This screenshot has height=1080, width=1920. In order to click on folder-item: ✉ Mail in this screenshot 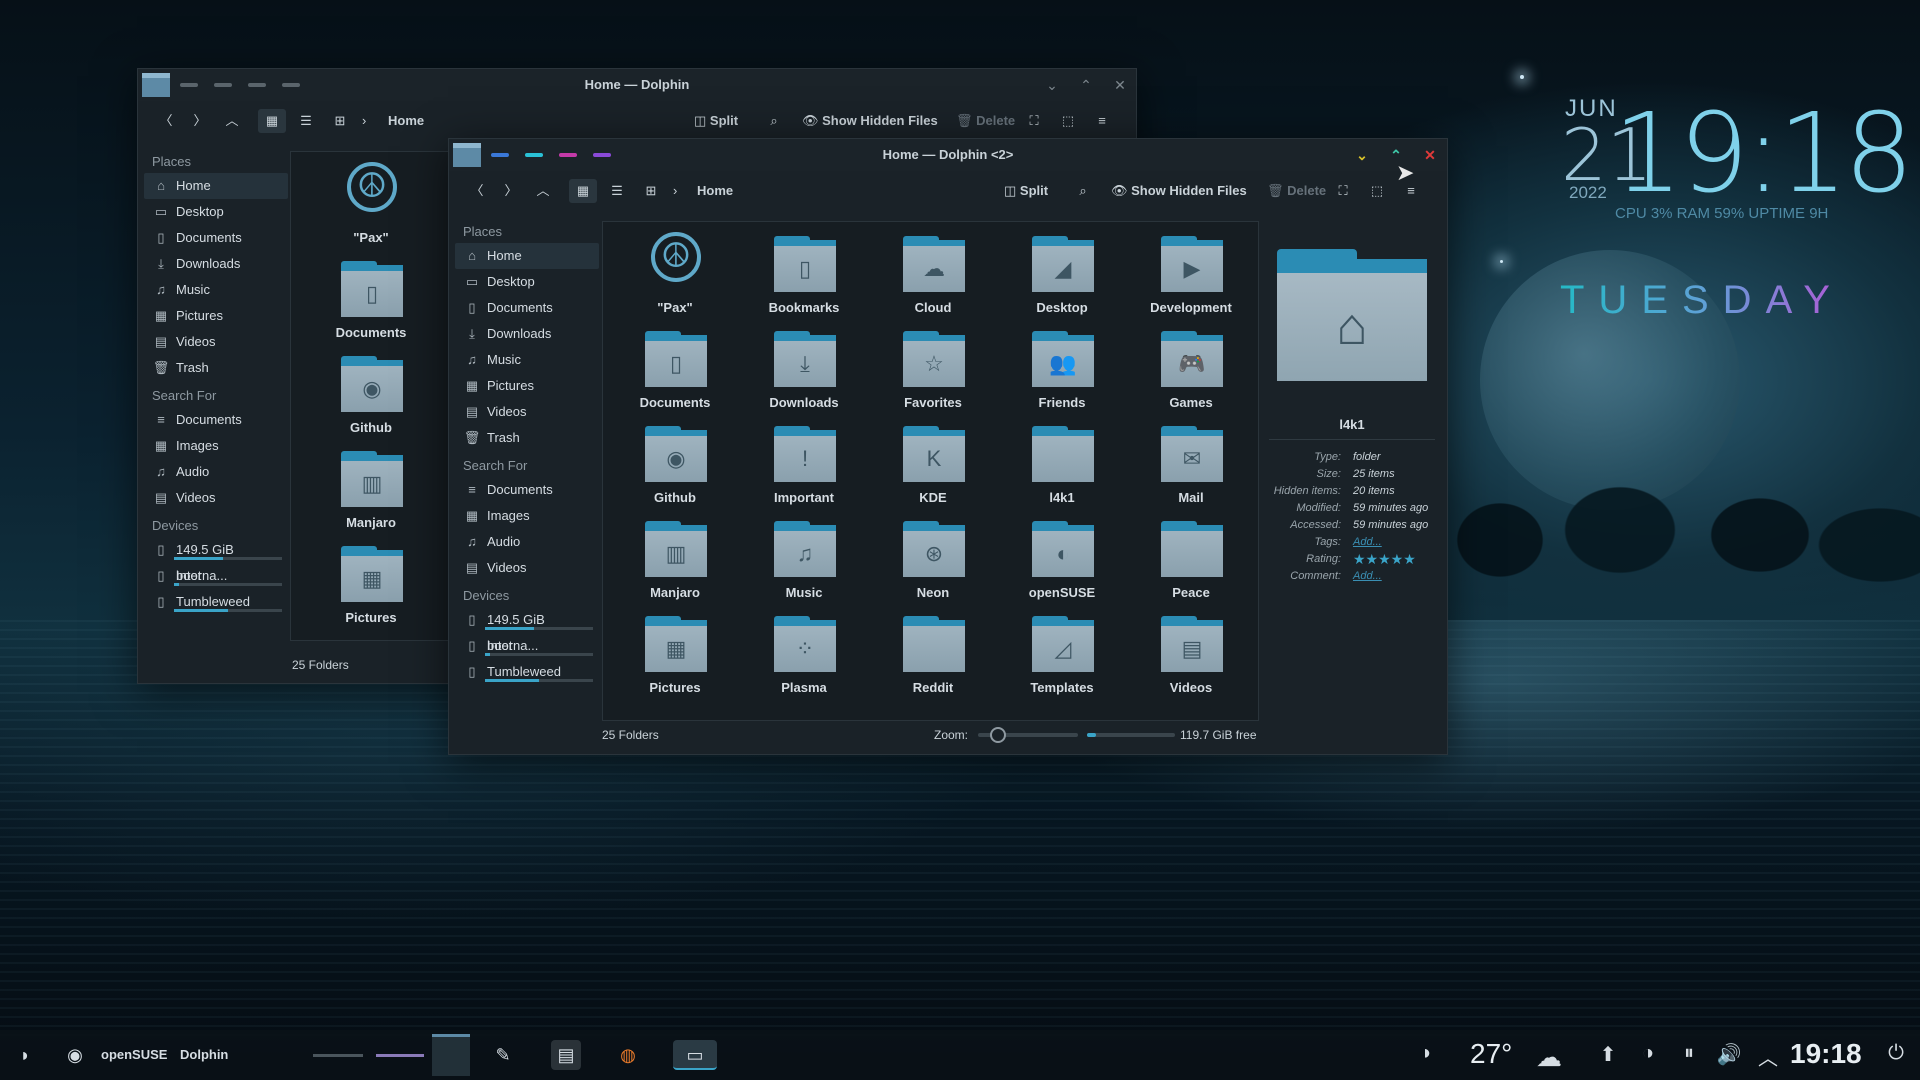, I will do `click(1191, 464)`.